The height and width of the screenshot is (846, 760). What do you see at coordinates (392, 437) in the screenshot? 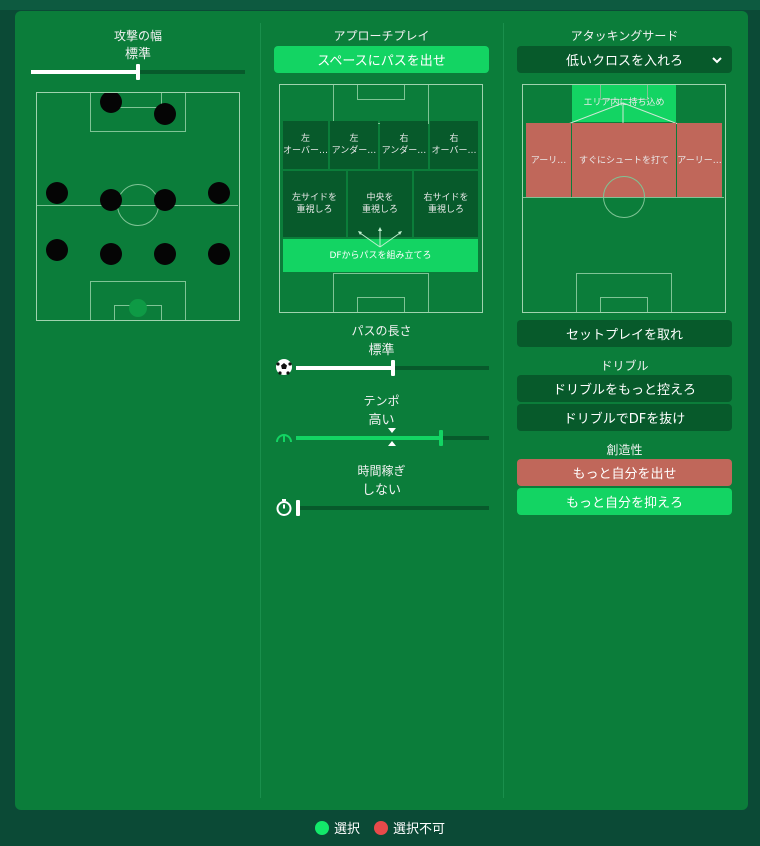
I see `tempo-default-marker-icon` at bounding box center [392, 437].